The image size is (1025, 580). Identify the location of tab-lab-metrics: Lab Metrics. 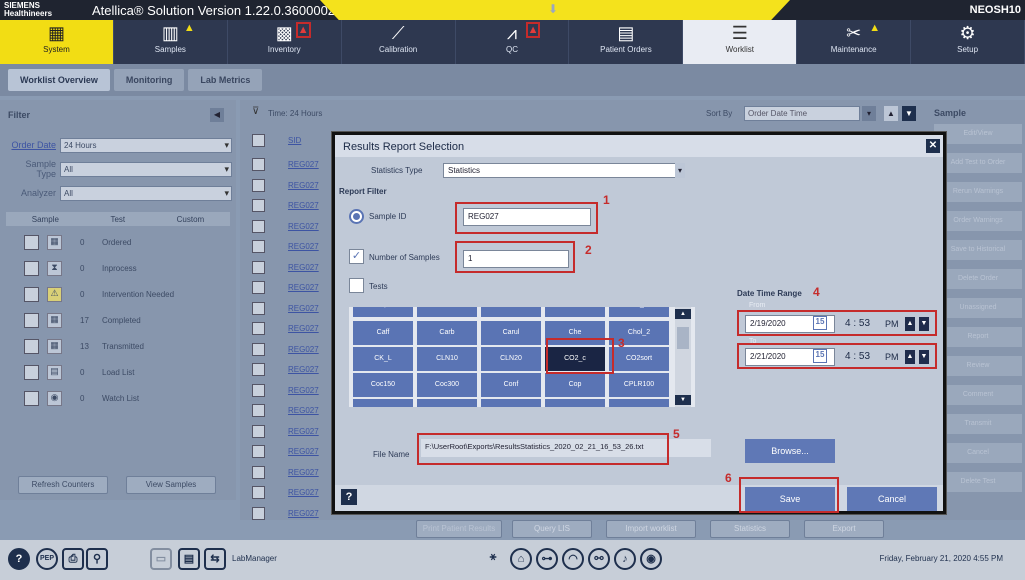
(225, 80).